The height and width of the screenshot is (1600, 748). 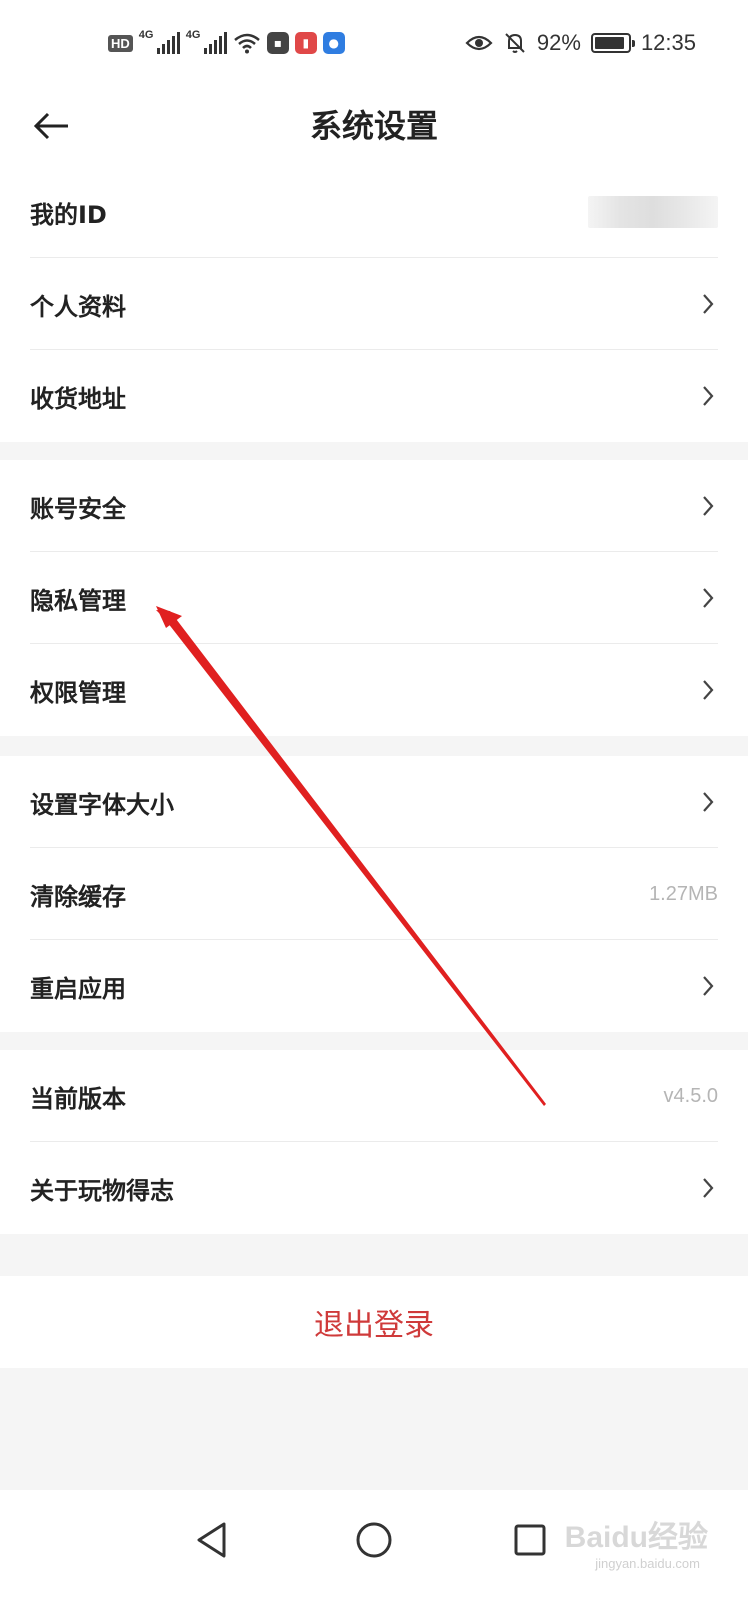 I want to click on page-title: 系统设置, so click(x=373, y=126).